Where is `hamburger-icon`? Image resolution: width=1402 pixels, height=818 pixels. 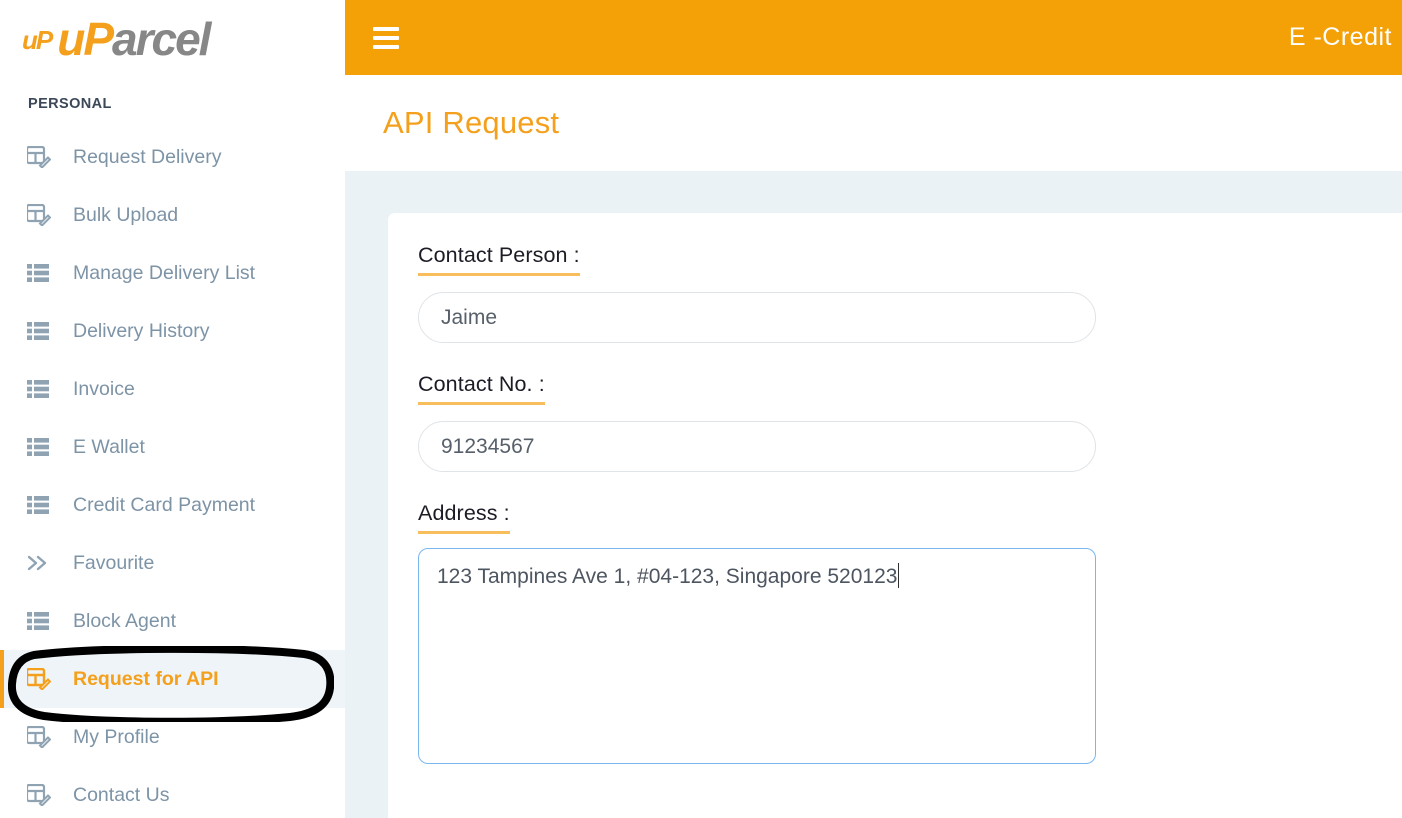
hamburger-icon is located at coordinates (386, 37).